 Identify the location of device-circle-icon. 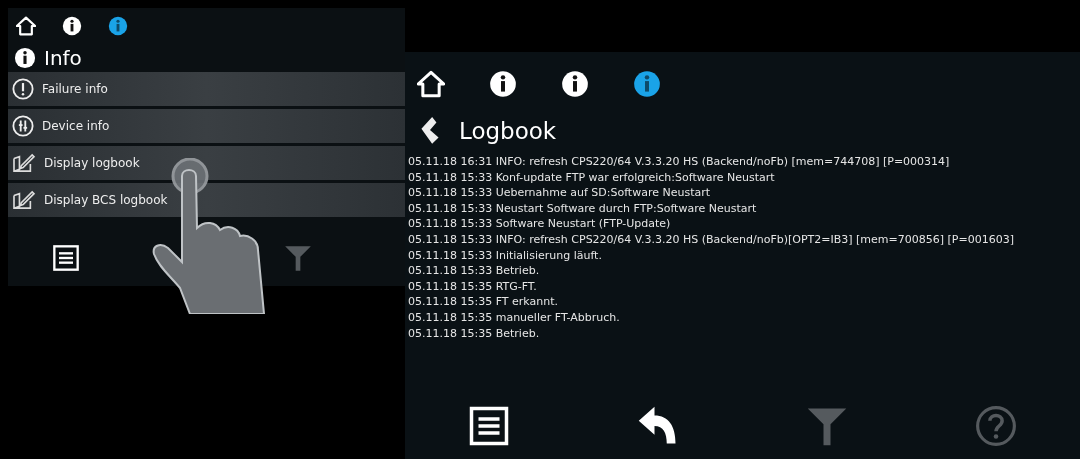
(23, 126).